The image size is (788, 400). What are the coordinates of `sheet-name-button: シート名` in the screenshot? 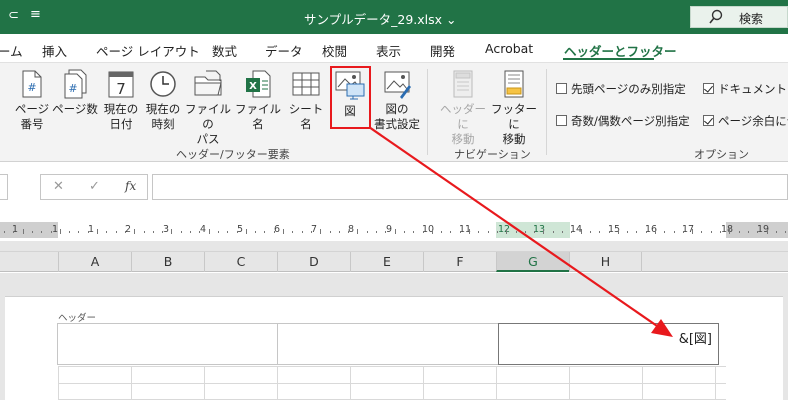 It's located at (306, 100).